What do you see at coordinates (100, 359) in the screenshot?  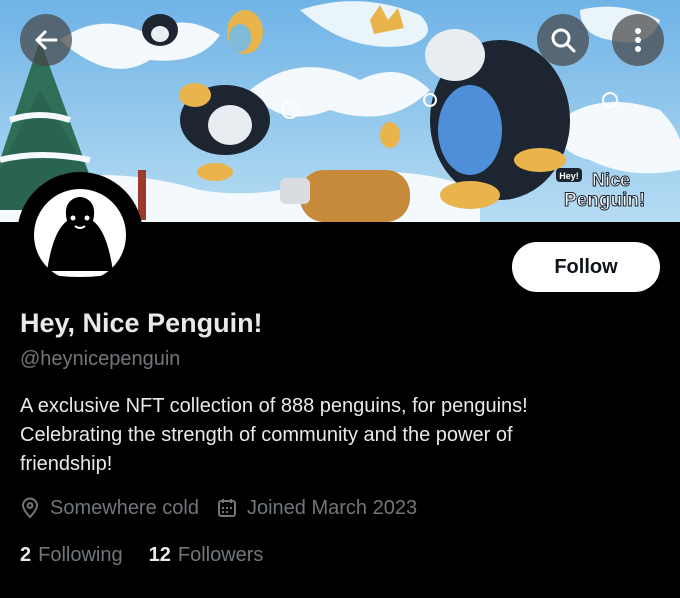 I see `profile-handle: @heynicepenguin` at bounding box center [100, 359].